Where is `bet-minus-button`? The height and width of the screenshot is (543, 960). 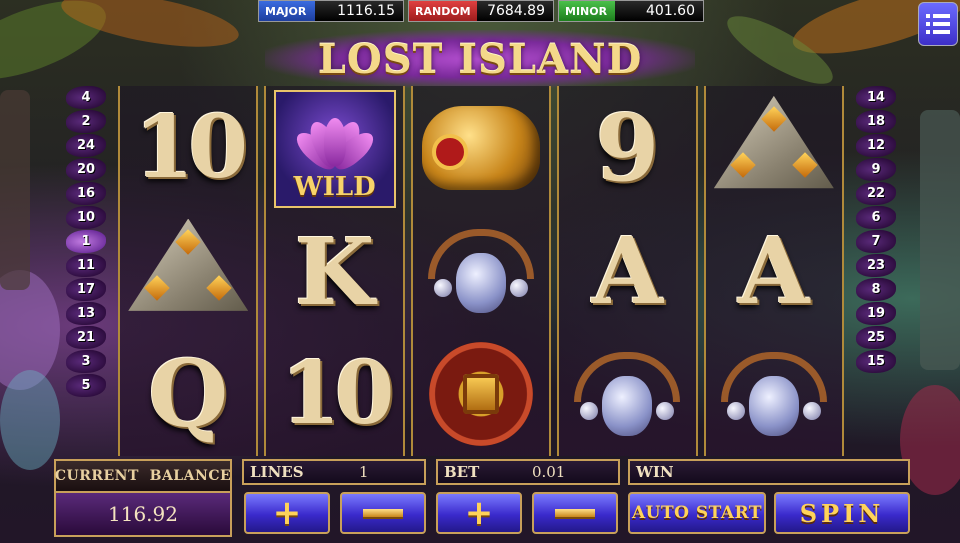
bet-minus-button is located at coordinates (575, 513).